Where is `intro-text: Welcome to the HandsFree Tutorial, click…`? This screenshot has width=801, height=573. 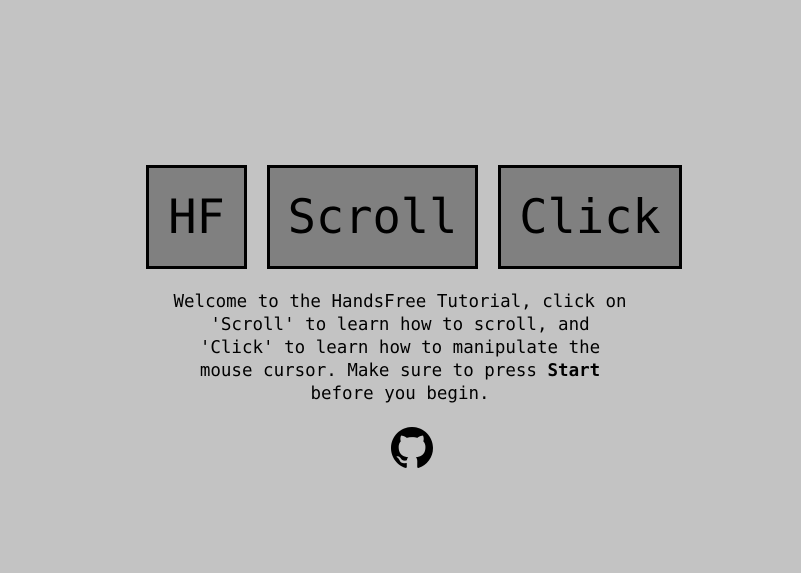 intro-text: Welcome to the HandsFree Tutorial, click… is located at coordinates (400, 348).